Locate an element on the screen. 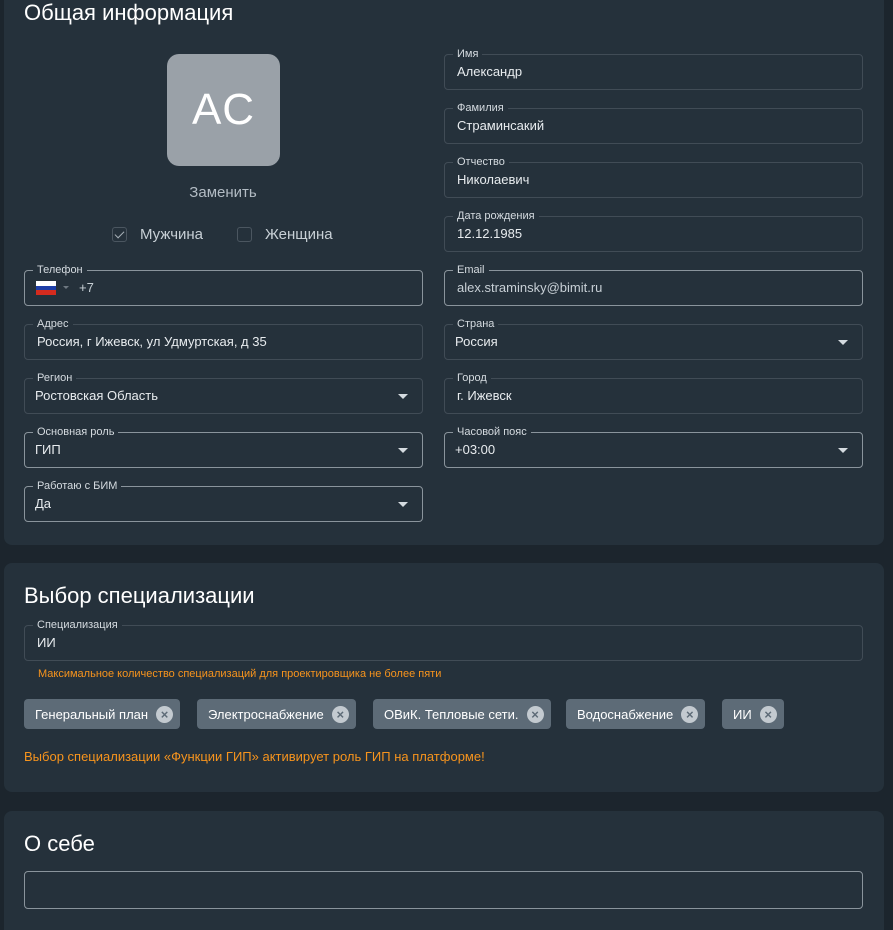 This screenshot has width=893, height=930. email-field: Email alex.straminsky@bimit.ru is located at coordinates (653, 284).